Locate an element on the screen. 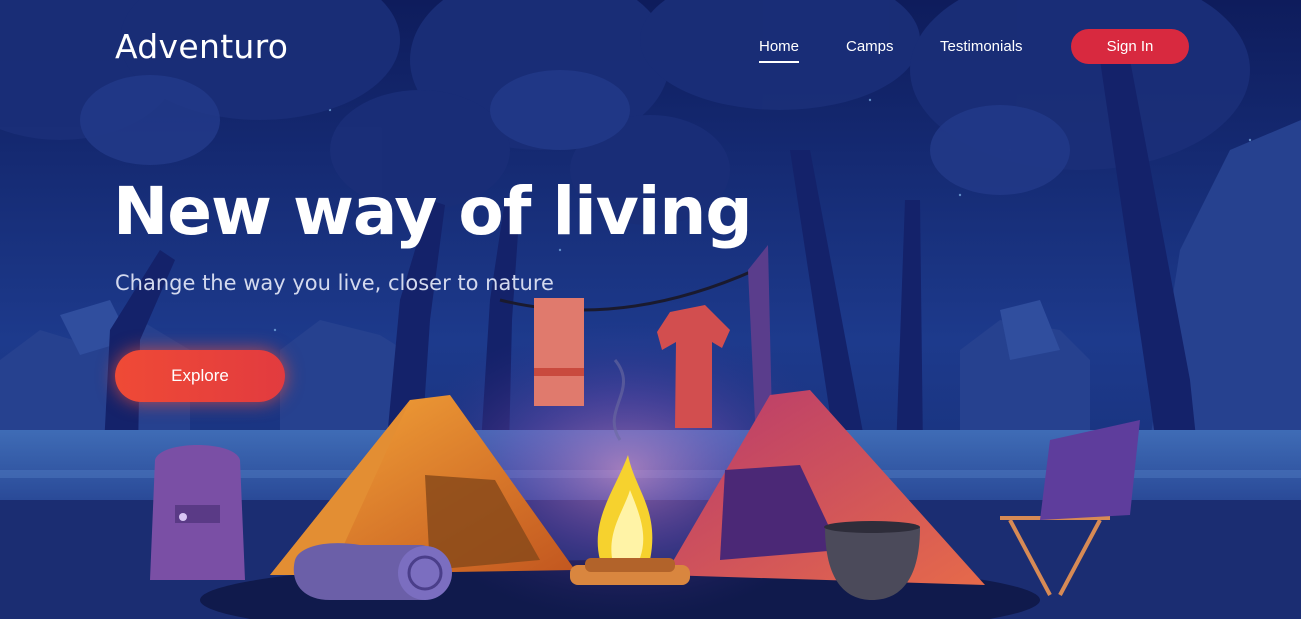  sign-in-button: Sign In is located at coordinates (1130, 46).